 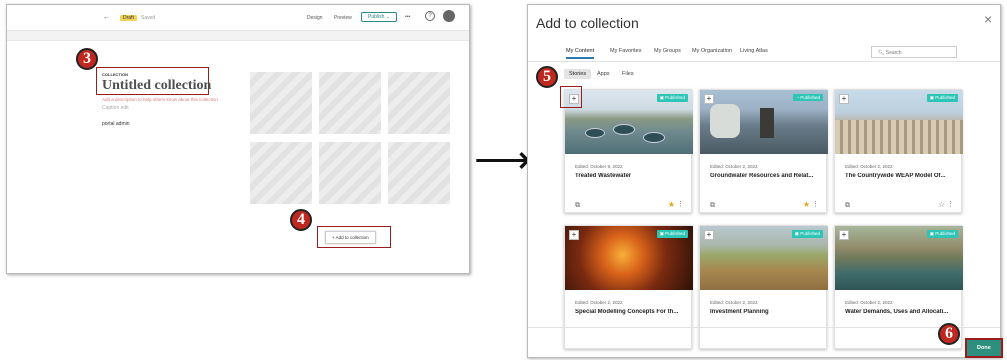 I want to click on filter-tab-apps: Apps, so click(x=603, y=74).